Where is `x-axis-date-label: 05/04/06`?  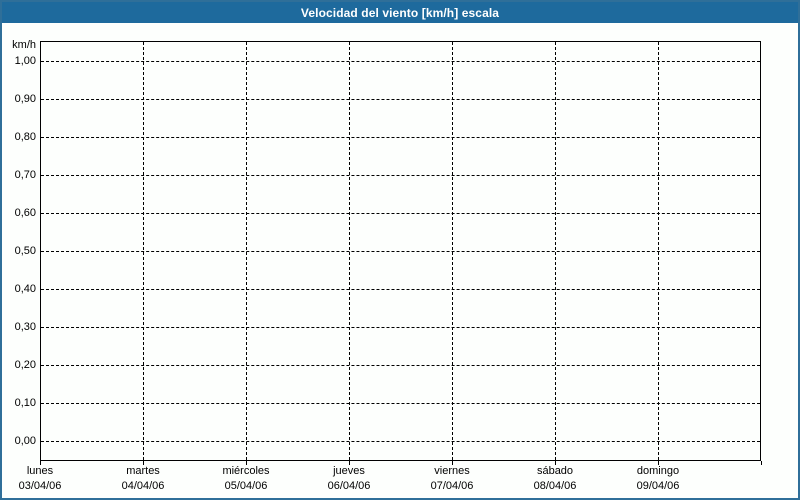
x-axis-date-label: 05/04/06 is located at coordinates (246, 486).